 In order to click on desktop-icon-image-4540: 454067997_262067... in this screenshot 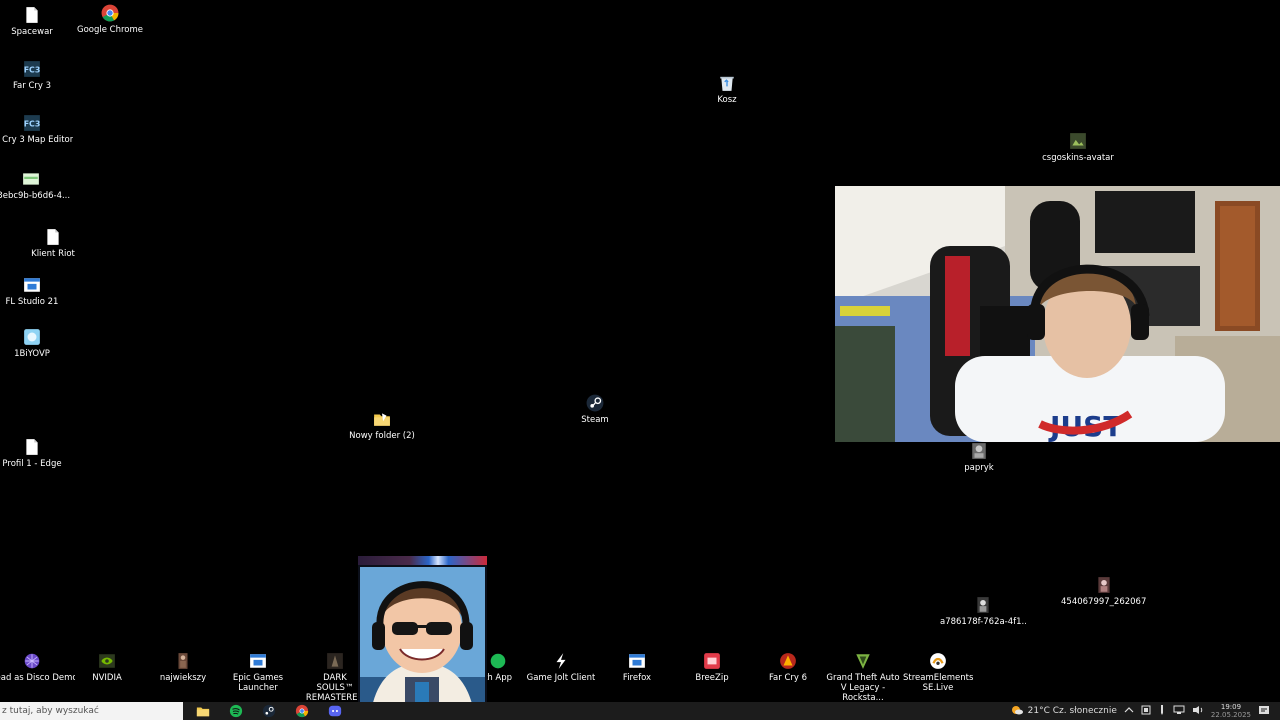, I will do `click(1104, 591)`.